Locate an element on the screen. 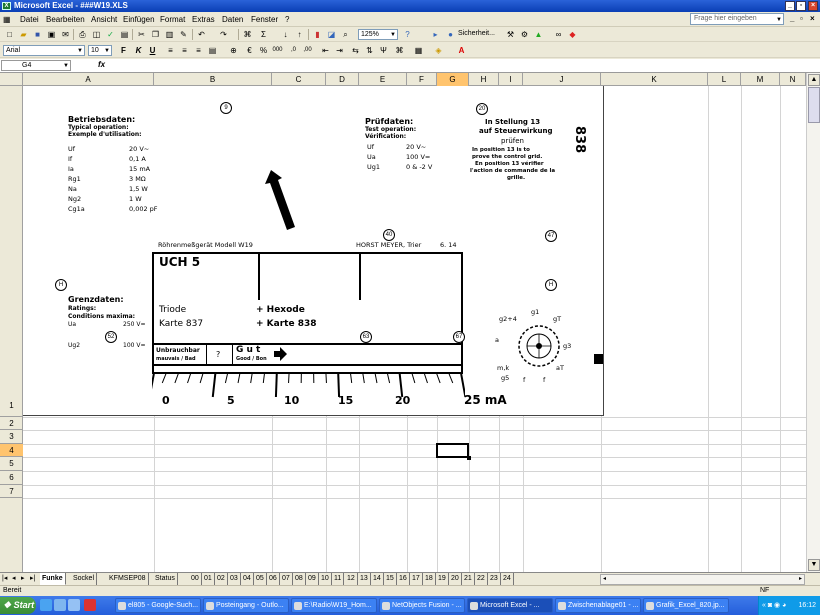  sheet-tab: 20 is located at coordinates (455, 579).